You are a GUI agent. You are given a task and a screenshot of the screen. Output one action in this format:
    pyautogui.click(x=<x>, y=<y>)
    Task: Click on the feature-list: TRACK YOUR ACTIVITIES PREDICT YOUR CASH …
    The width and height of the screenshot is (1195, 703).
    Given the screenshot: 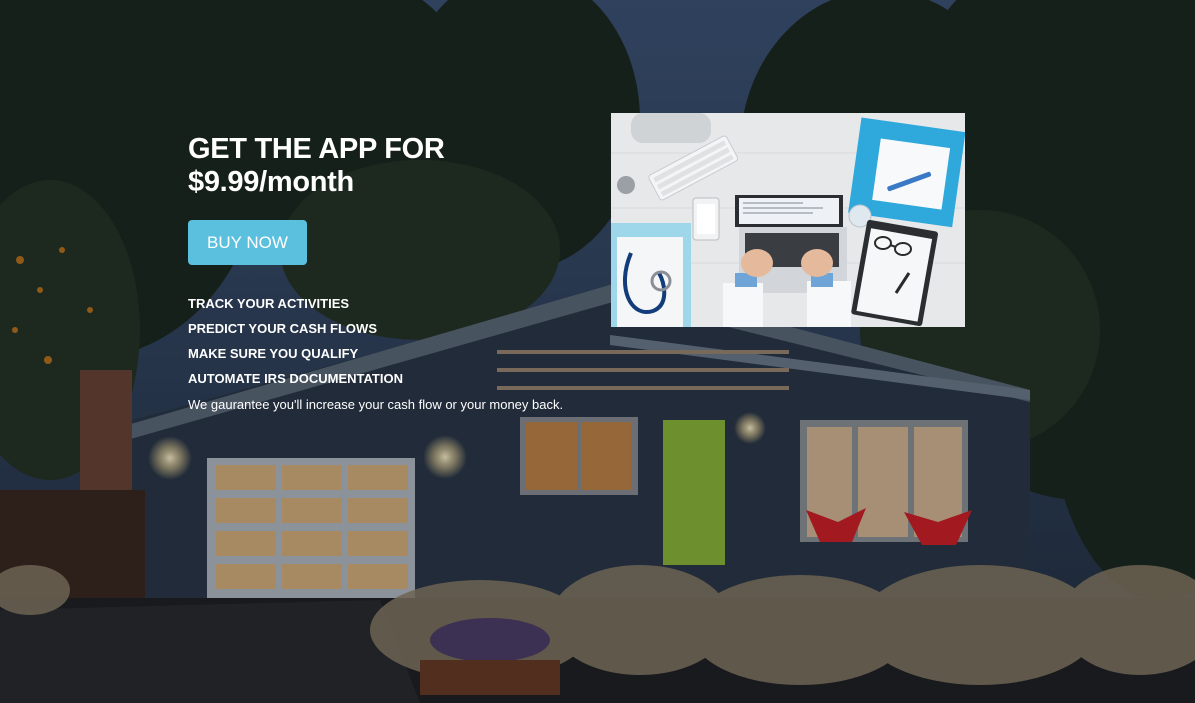 What is the action you would take?
    pyautogui.click(x=295, y=341)
    